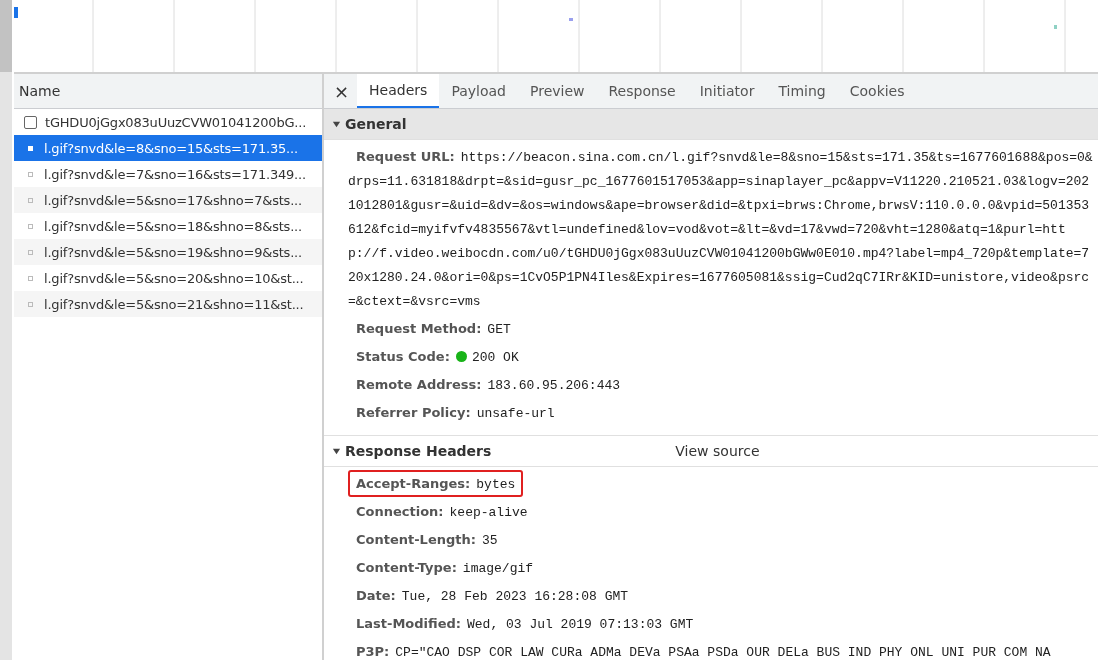 The height and width of the screenshot is (660, 1098). I want to click on header-field: Request Method: GET, so click(433, 328).